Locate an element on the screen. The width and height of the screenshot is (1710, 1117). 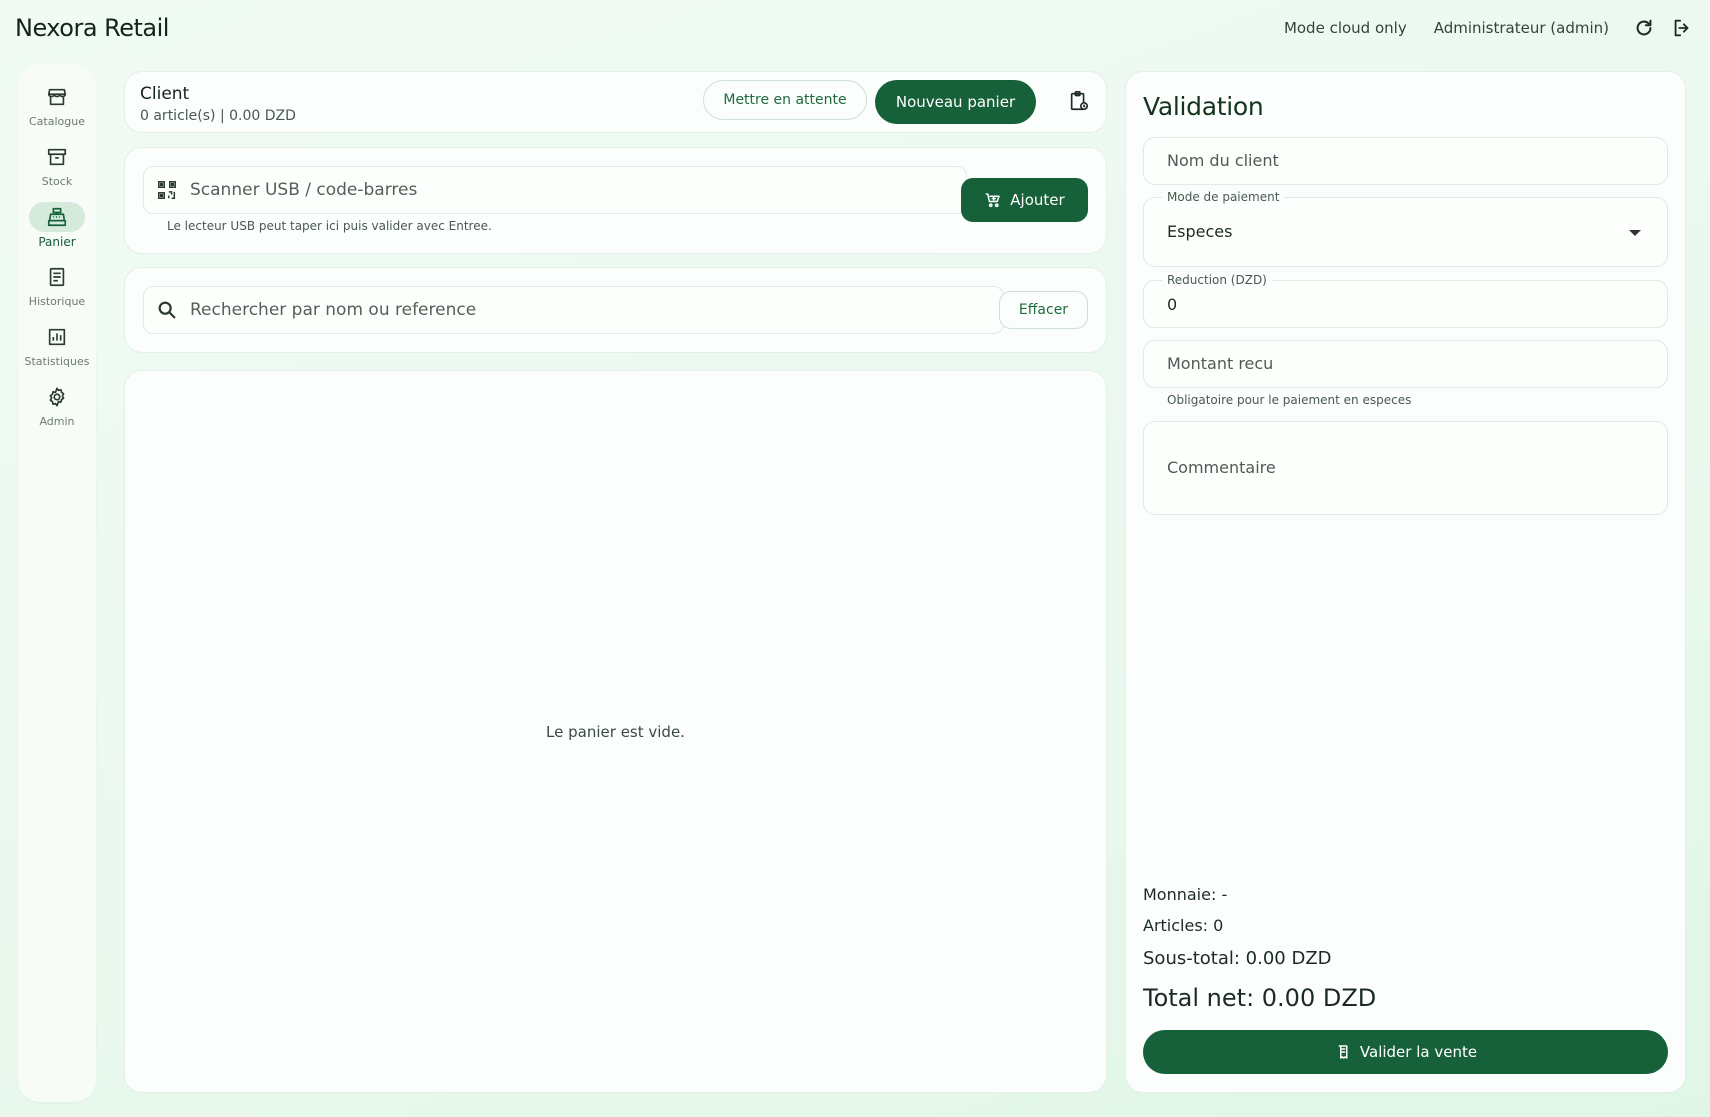
customer-name-input is located at coordinates (1407, 160).